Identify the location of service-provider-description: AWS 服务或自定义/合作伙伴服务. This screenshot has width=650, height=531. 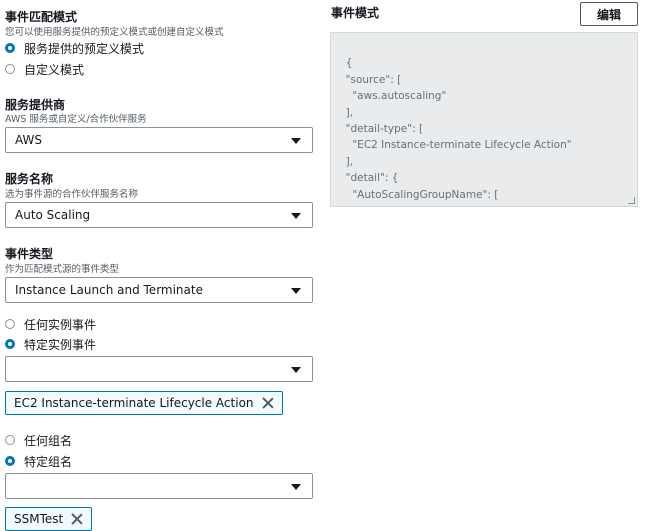
(76, 119).